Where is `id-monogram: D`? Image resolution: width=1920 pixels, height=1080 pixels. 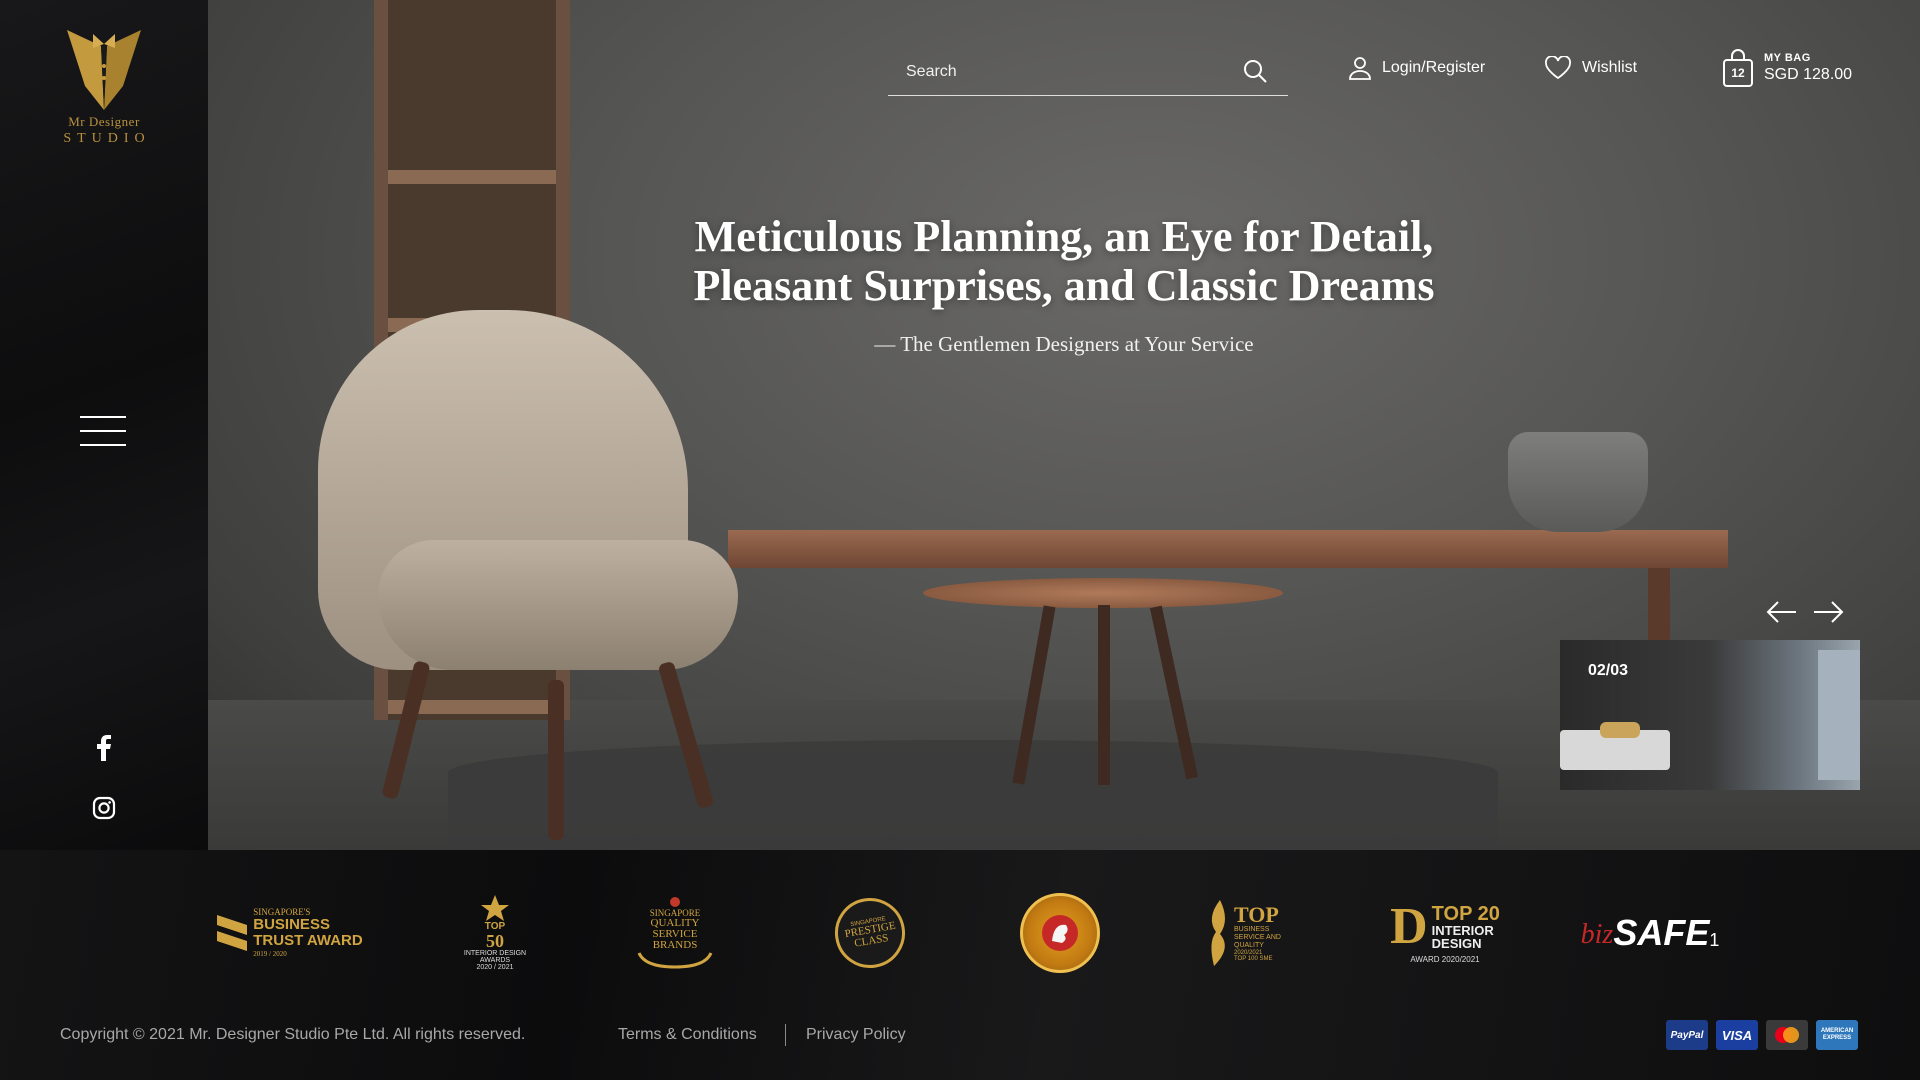
id-monogram: D is located at coordinates (1409, 926).